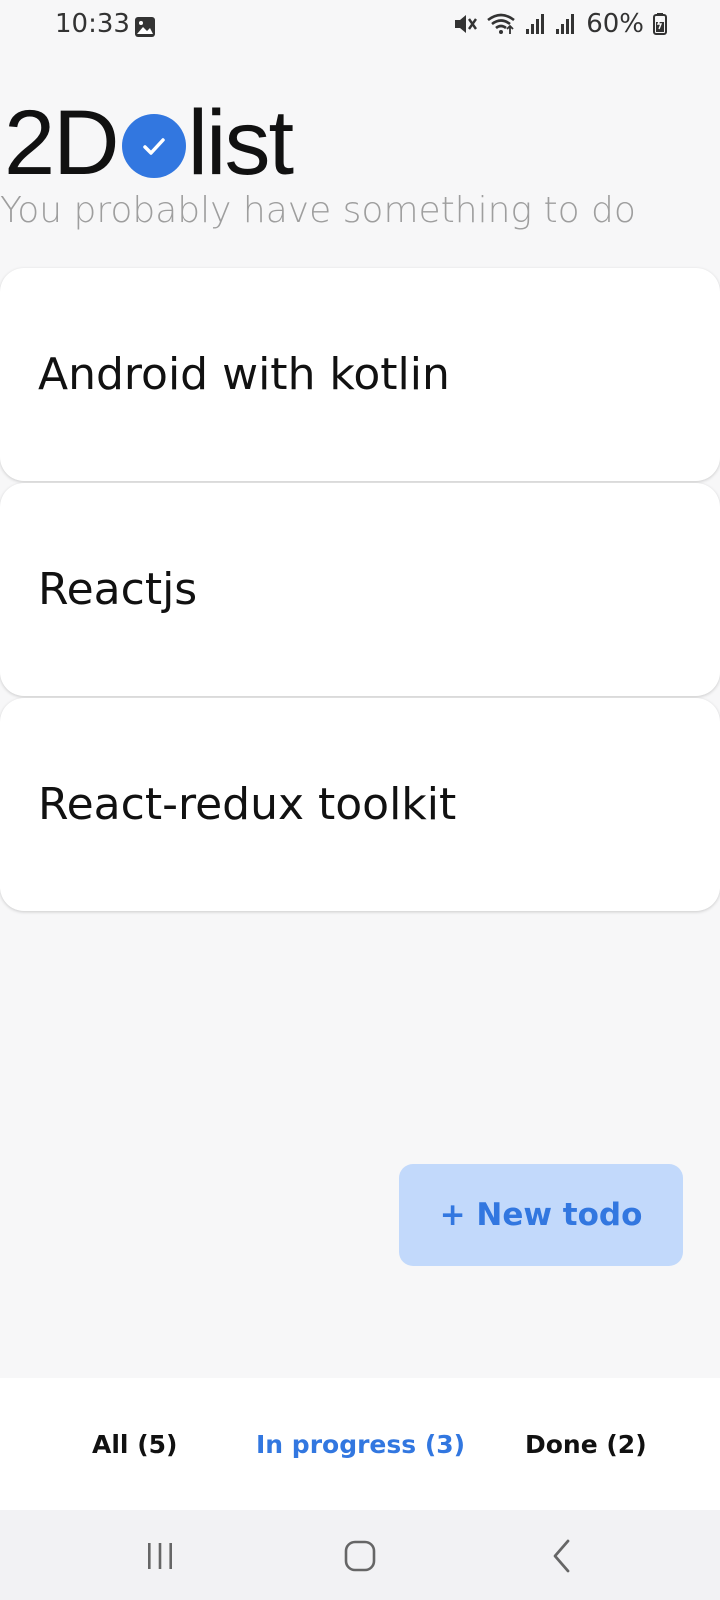 The width and height of the screenshot is (720, 1600). Describe the element at coordinates (153, 146) in the screenshot. I see `check-circle-icon` at that location.